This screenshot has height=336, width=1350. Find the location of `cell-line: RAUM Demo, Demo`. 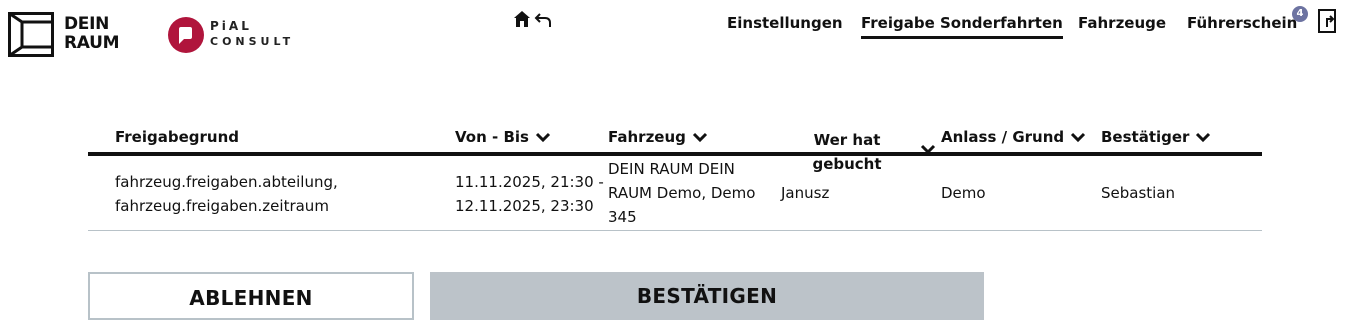

cell-line: RAUM Demo, Demo is located at coordinates (682, 193).